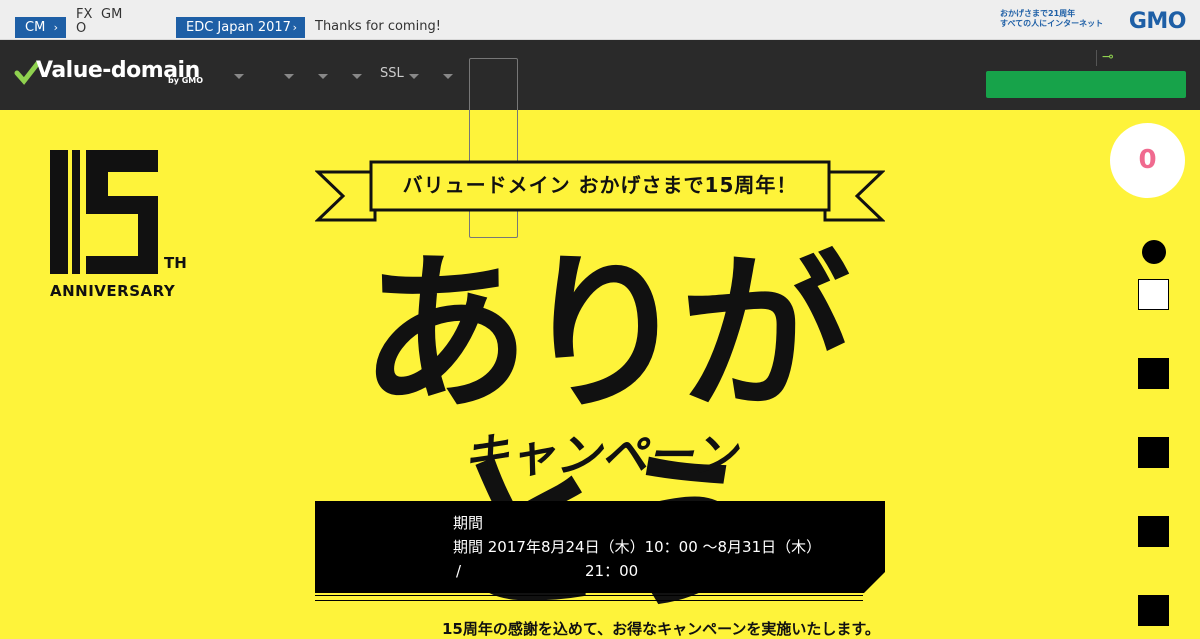  Describe the element at coordinates (414, 76) in the screenshot. I see `nav-ssl-caret-icon` at that location.